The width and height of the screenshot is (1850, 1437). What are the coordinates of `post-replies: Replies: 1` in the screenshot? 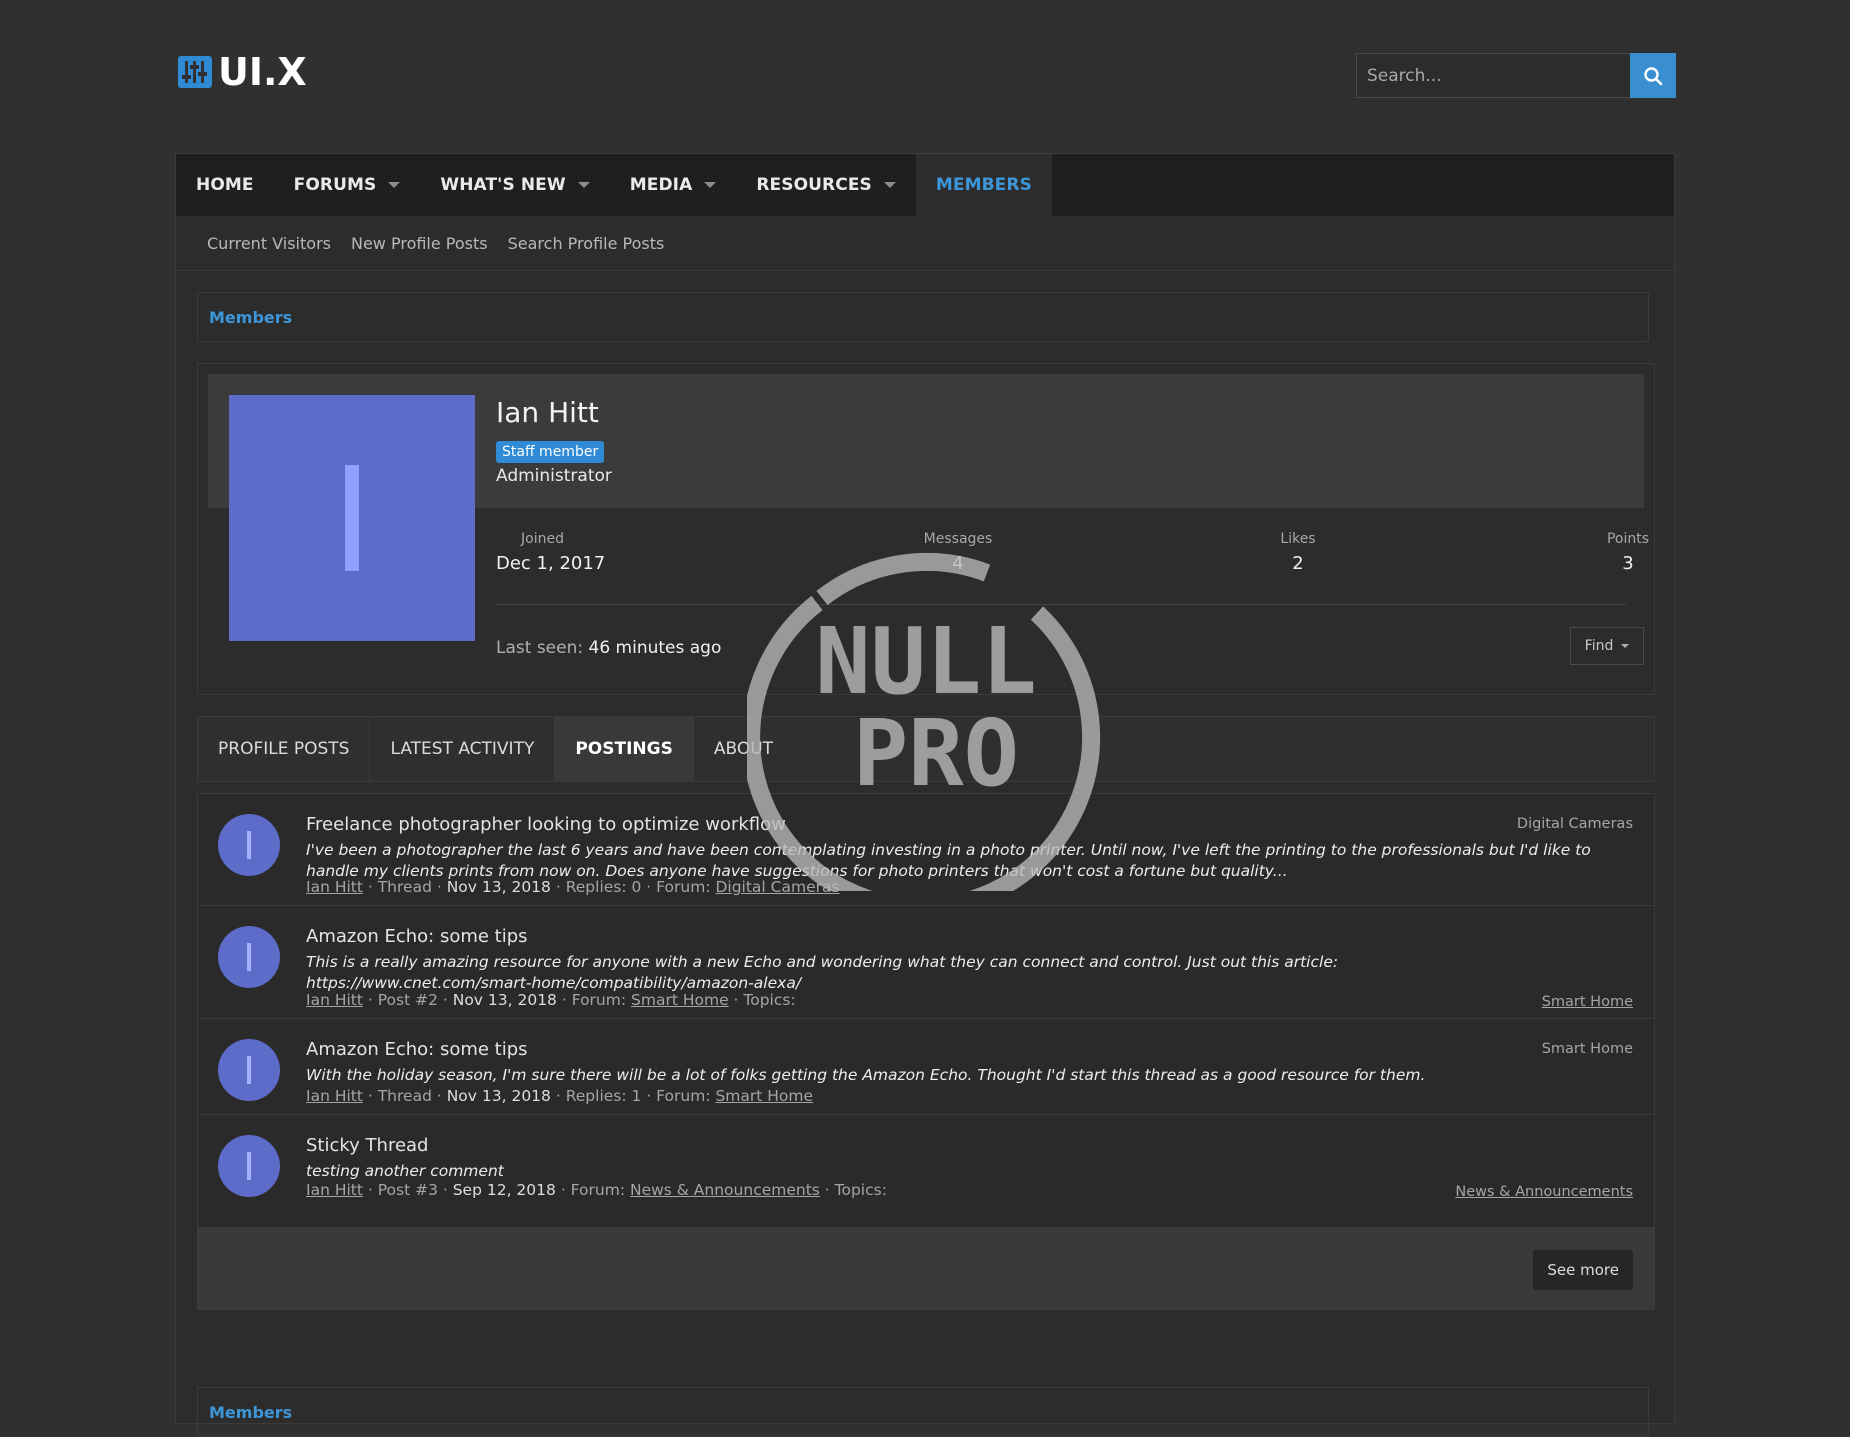 It's located at (603, 1096).